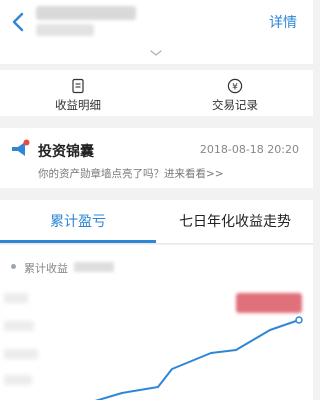 This screenshot has height=400, width=320. What do you see at coordinates (66, 152) in the screenshot?
I see `promo-title: 投资锦囊` at bounding box center [66, 152].